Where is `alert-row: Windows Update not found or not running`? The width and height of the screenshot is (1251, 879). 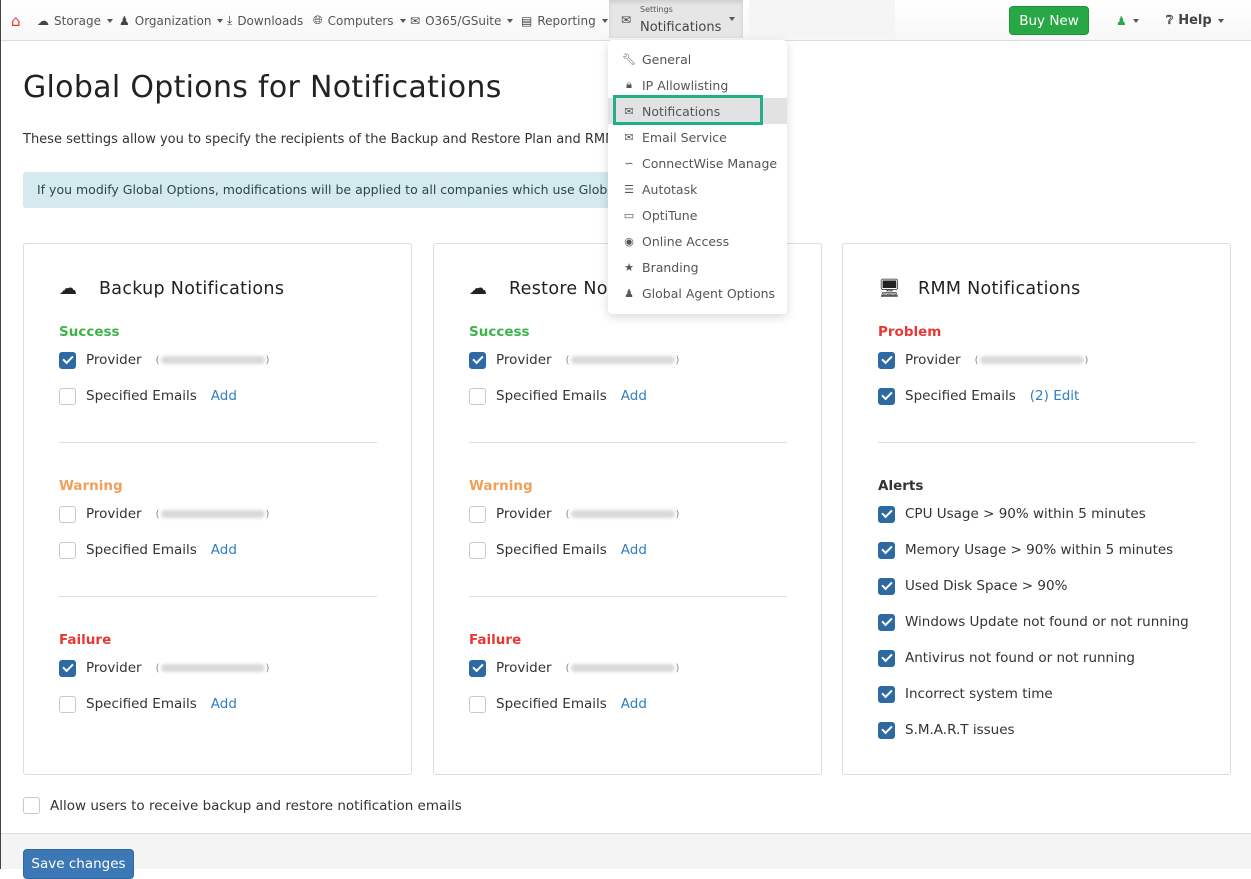
alert-row: Windows Update not found or not running is located at coordinates (1037, 622).